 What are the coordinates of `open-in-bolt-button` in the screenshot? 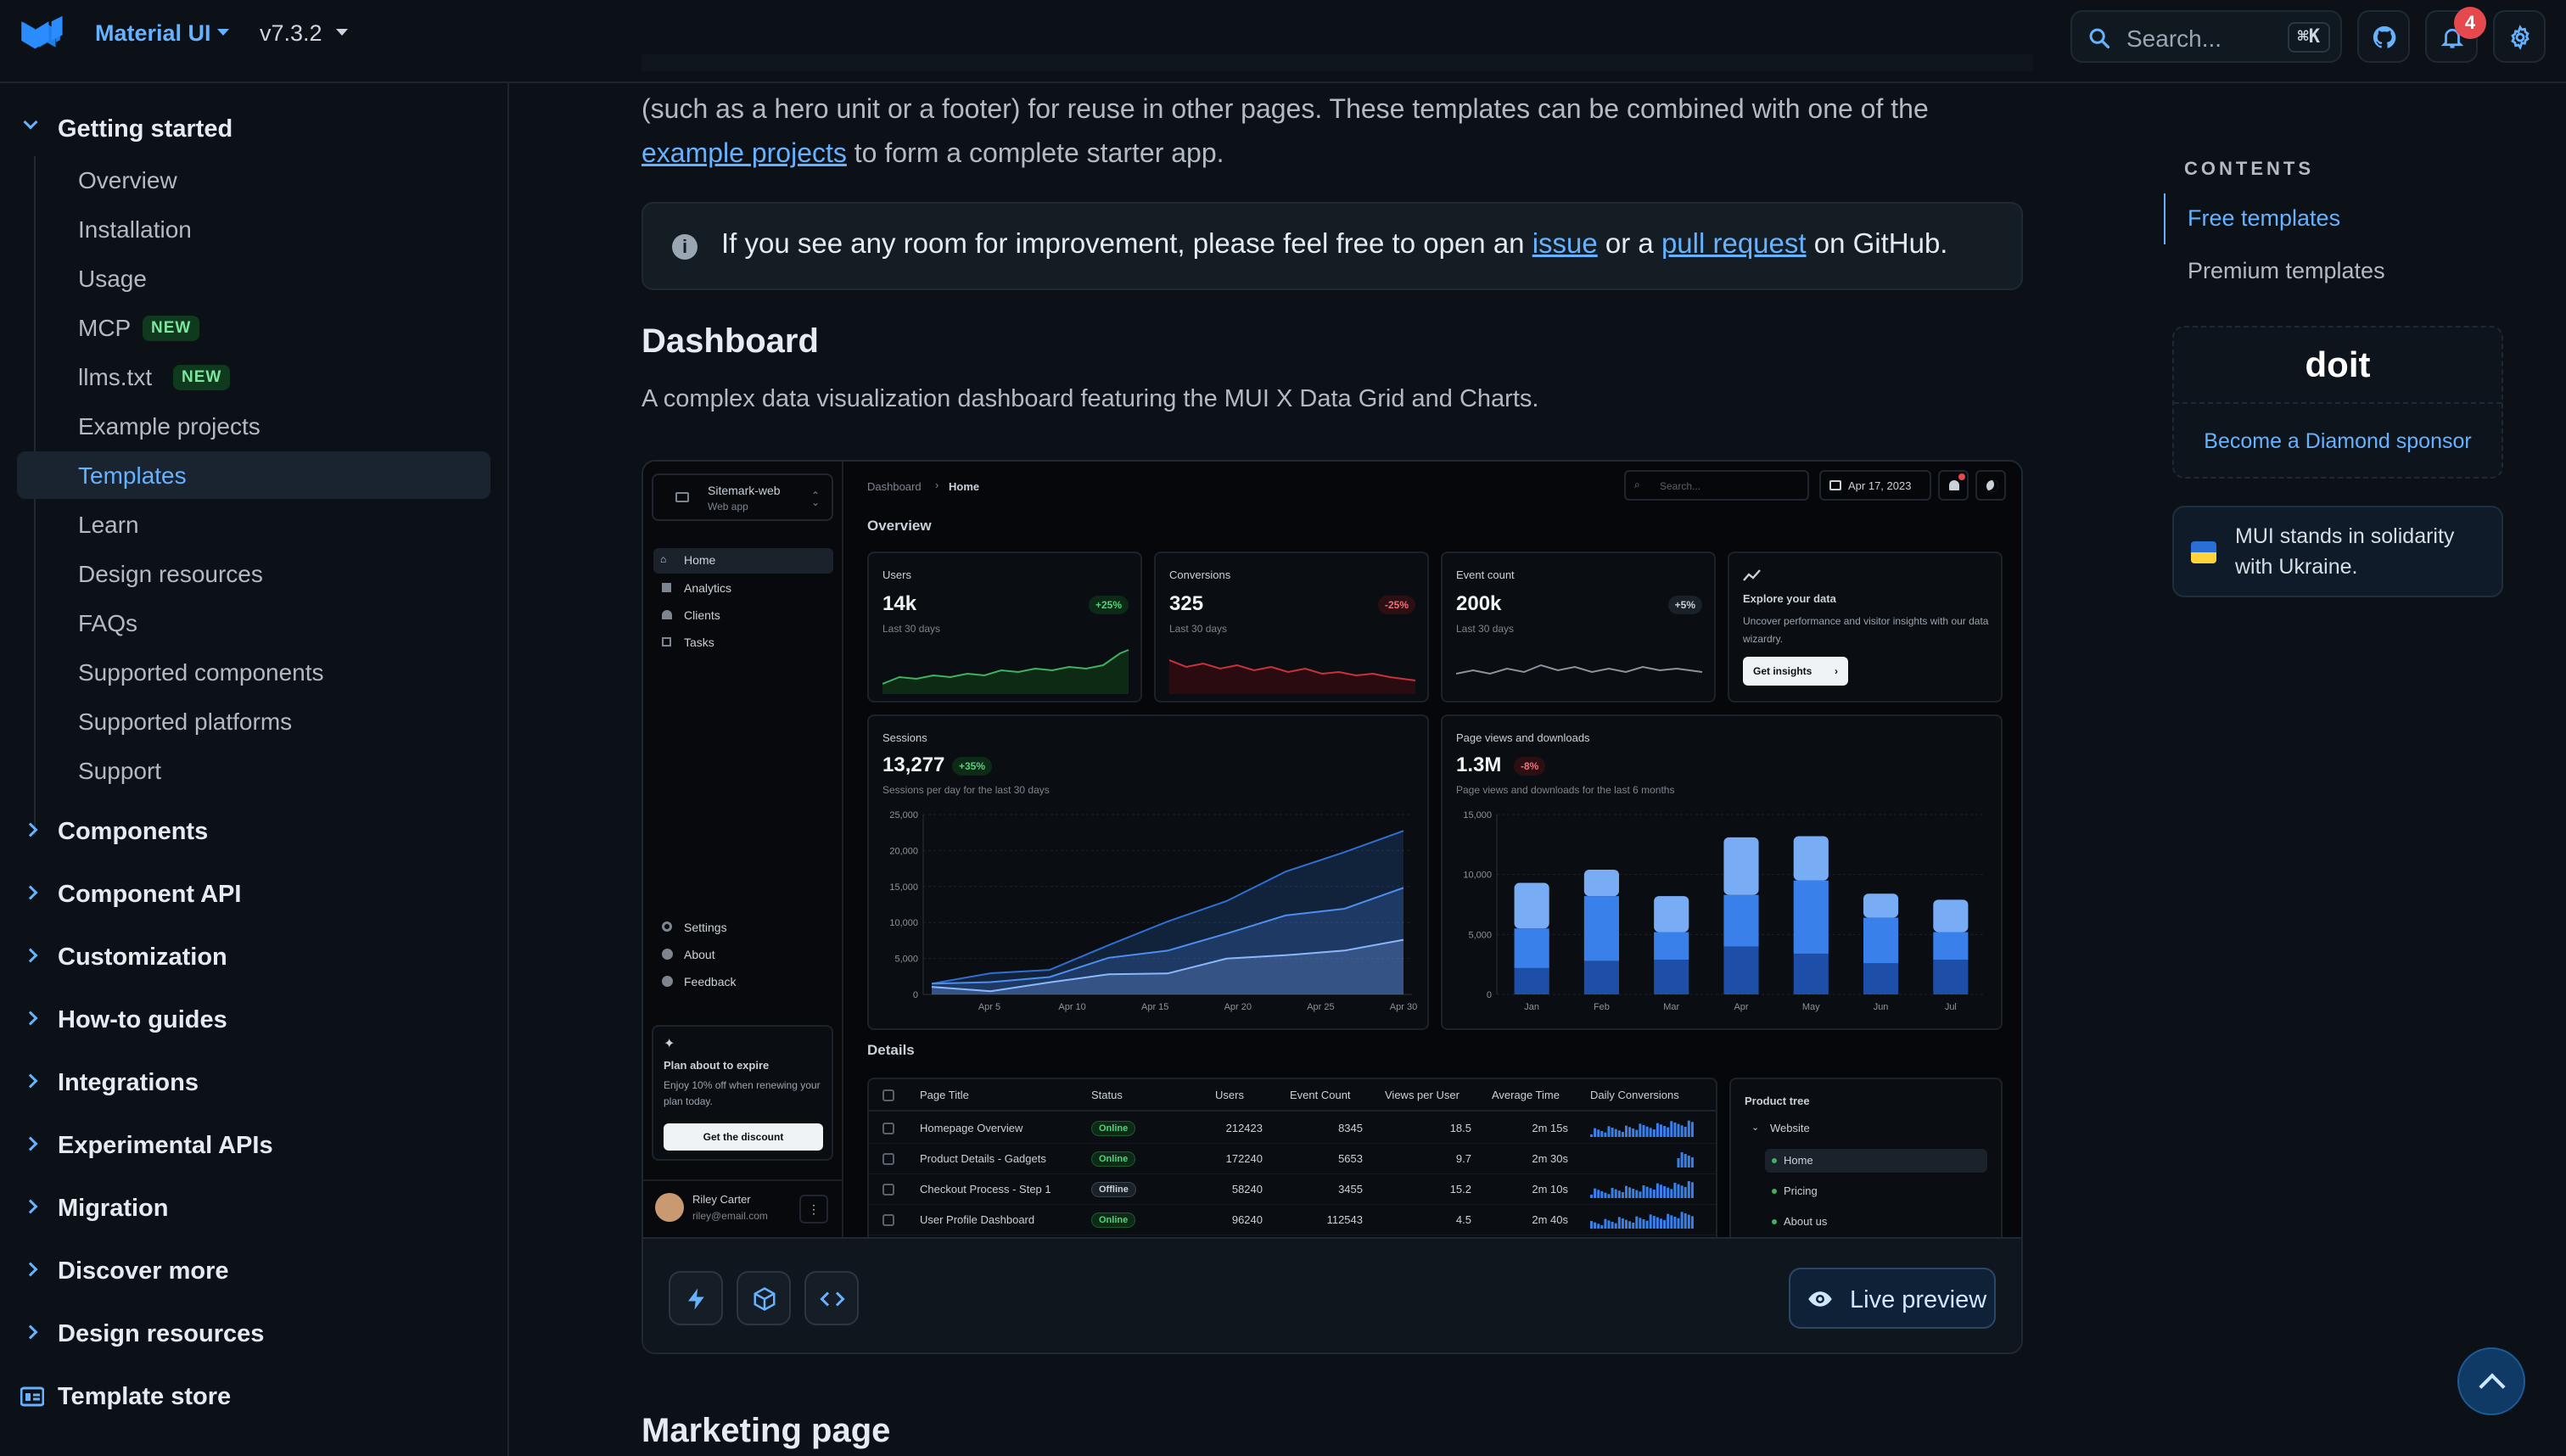 It's located at (696, 1298).